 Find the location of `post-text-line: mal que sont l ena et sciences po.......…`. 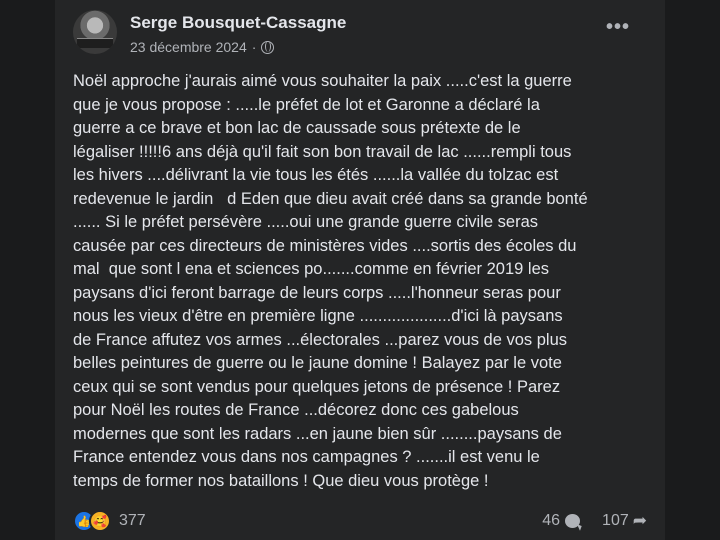

post-text-line: mal que sont l ena et sciences po.......… is located at coordinates (311, 269).